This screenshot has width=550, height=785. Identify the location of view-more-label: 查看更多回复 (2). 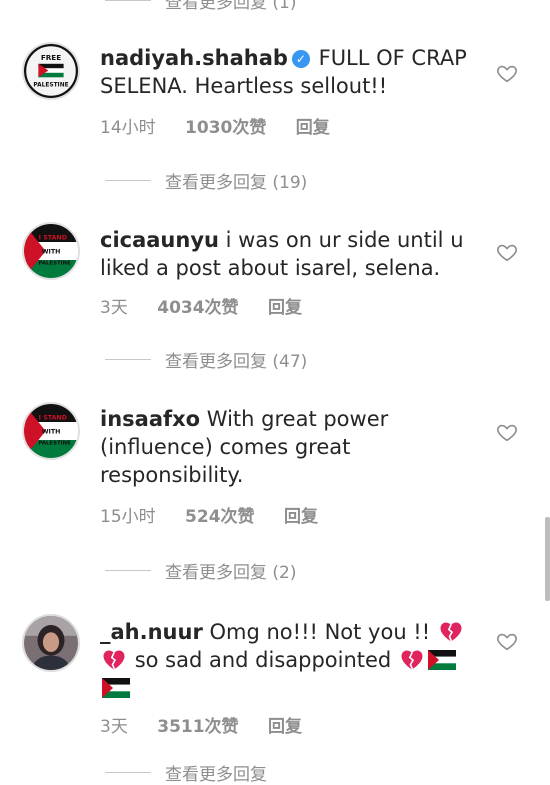
(231, 573).